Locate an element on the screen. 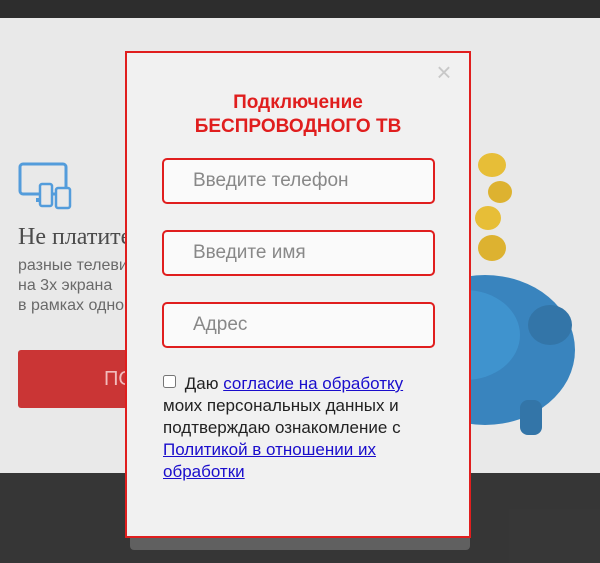 The image size is (600, 563). name-field-wrapper is located at coordinates (298, 253).